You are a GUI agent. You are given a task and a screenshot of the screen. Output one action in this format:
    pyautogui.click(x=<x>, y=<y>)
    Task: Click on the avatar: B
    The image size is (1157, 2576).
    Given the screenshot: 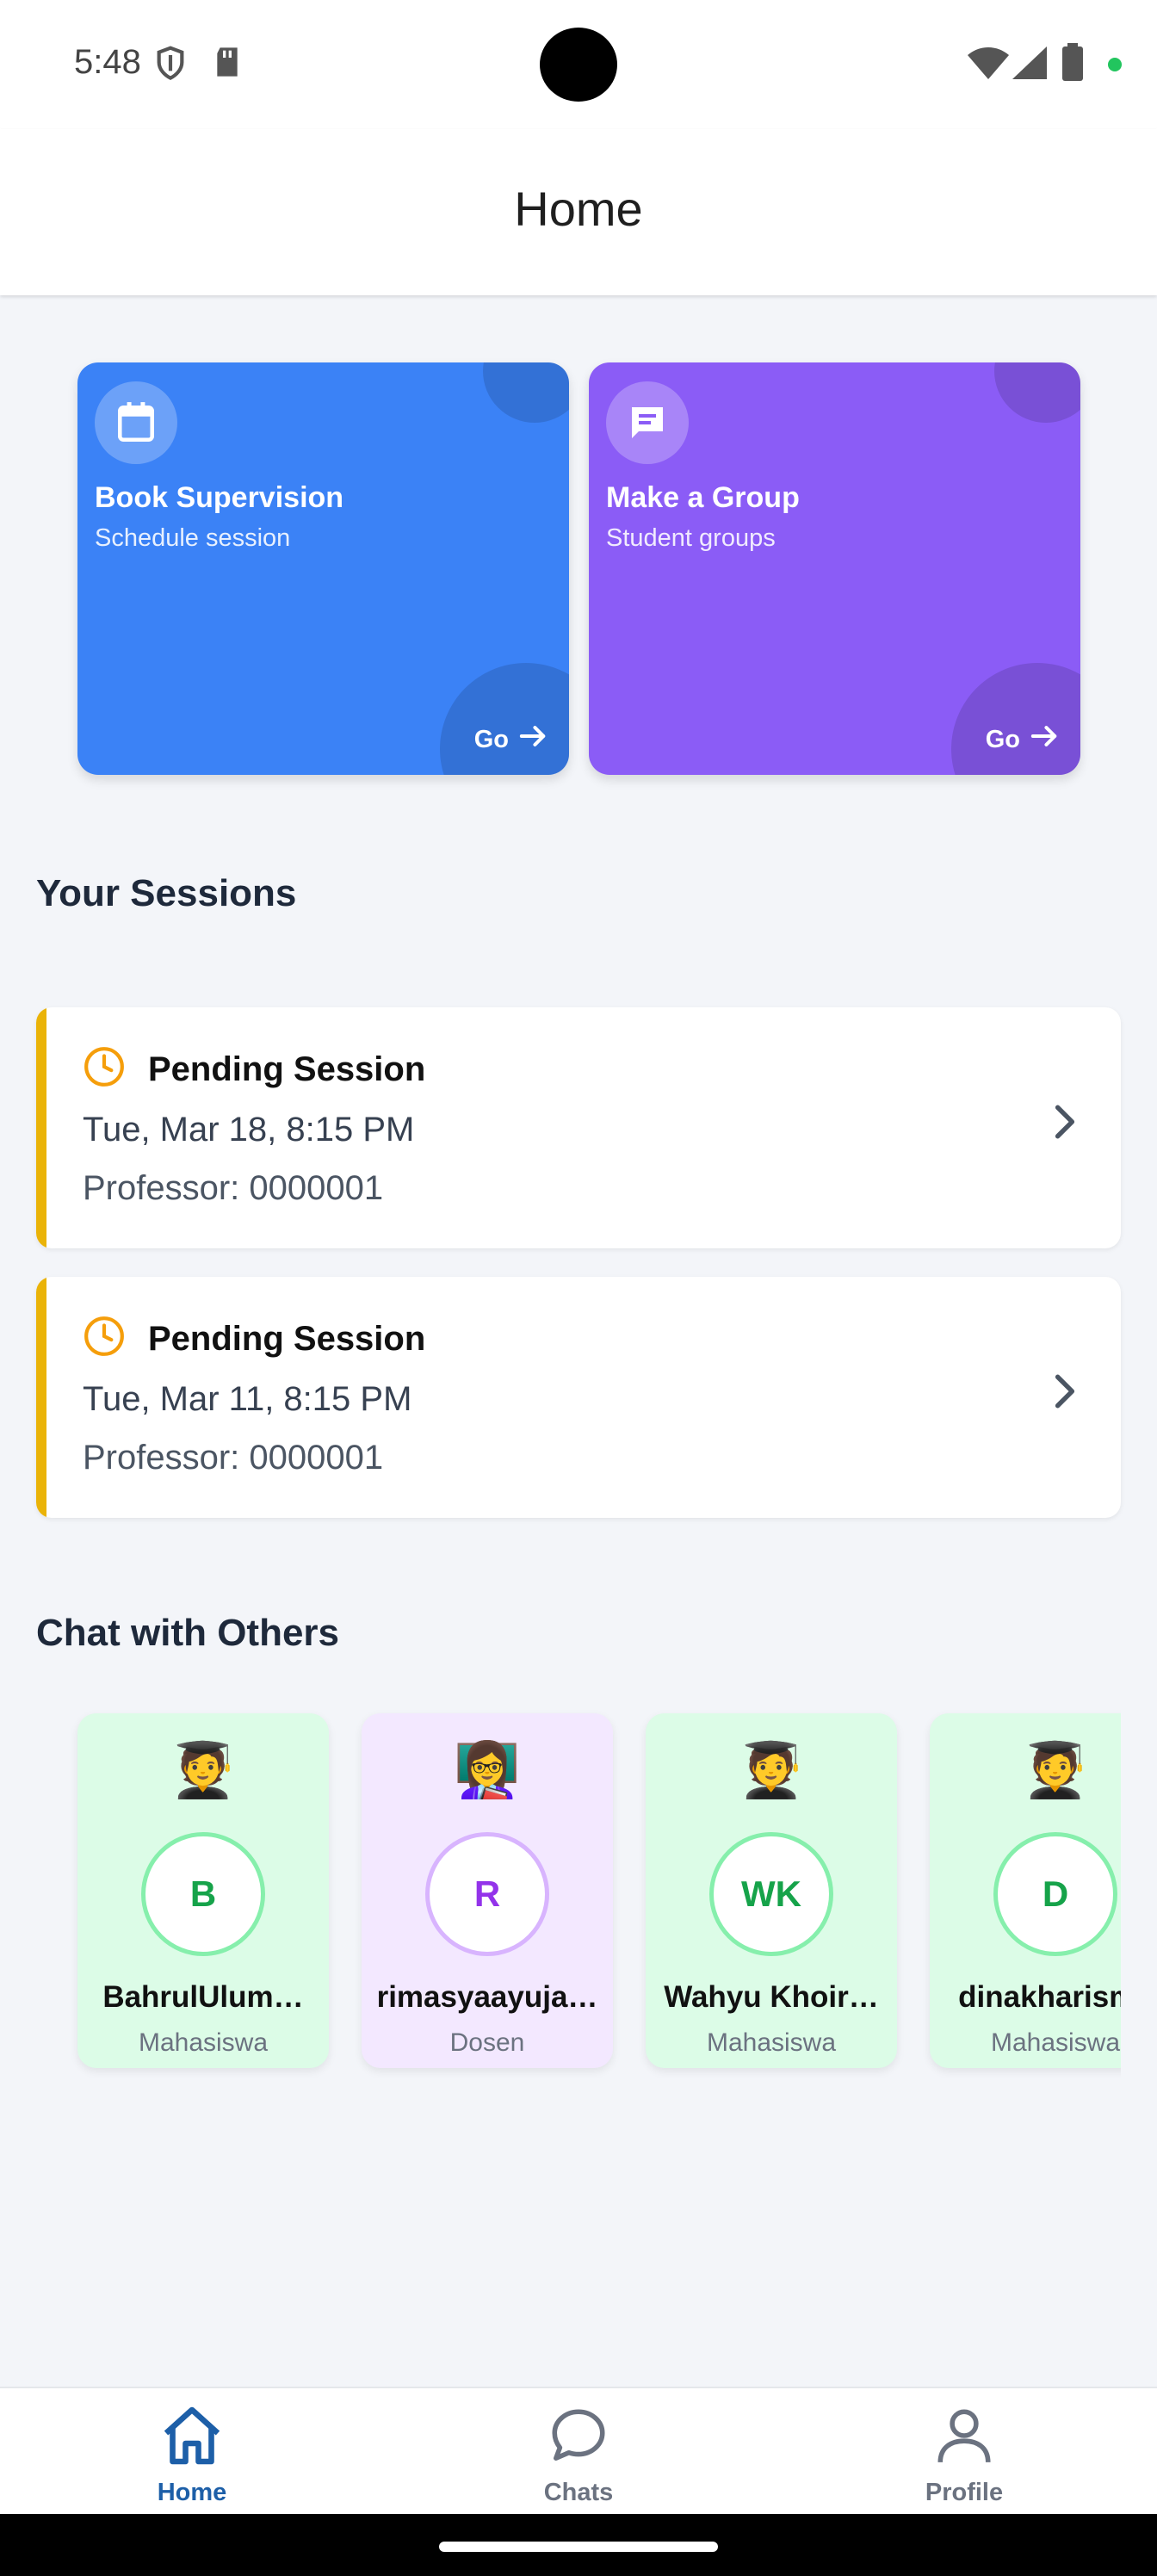 What is the action you would take?
    pyautogui.click(x=203, y=1894)
    